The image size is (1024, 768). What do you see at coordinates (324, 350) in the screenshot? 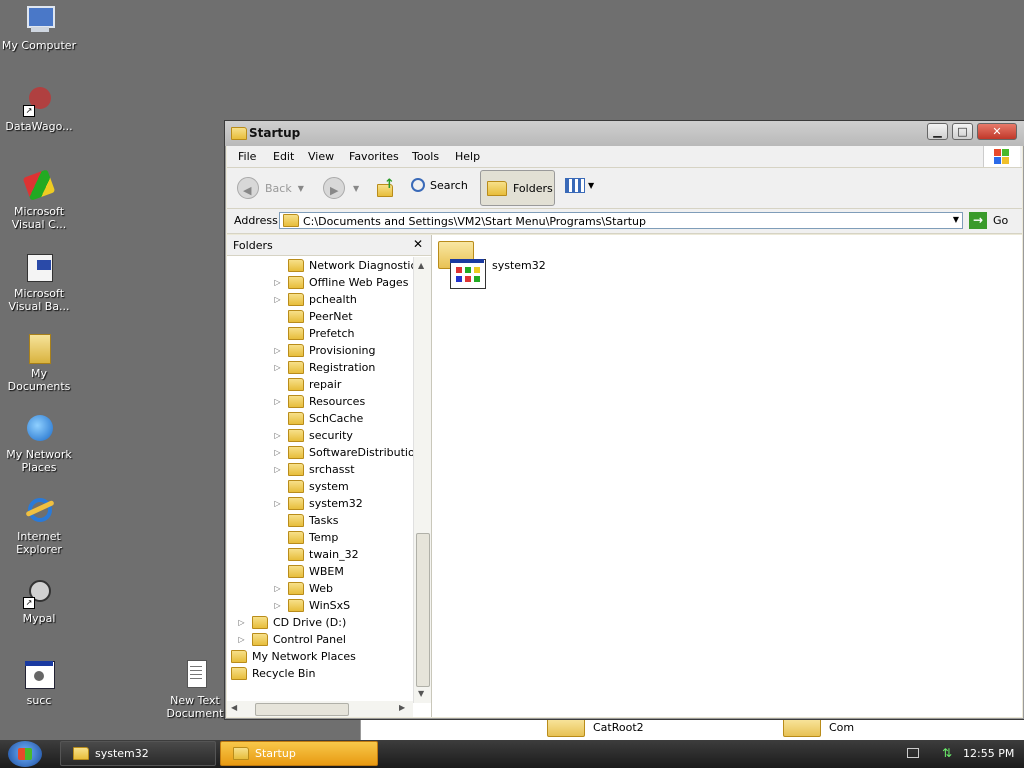
I see `tree-item: ▷ Provisioning` at bounding box center [324, 350].